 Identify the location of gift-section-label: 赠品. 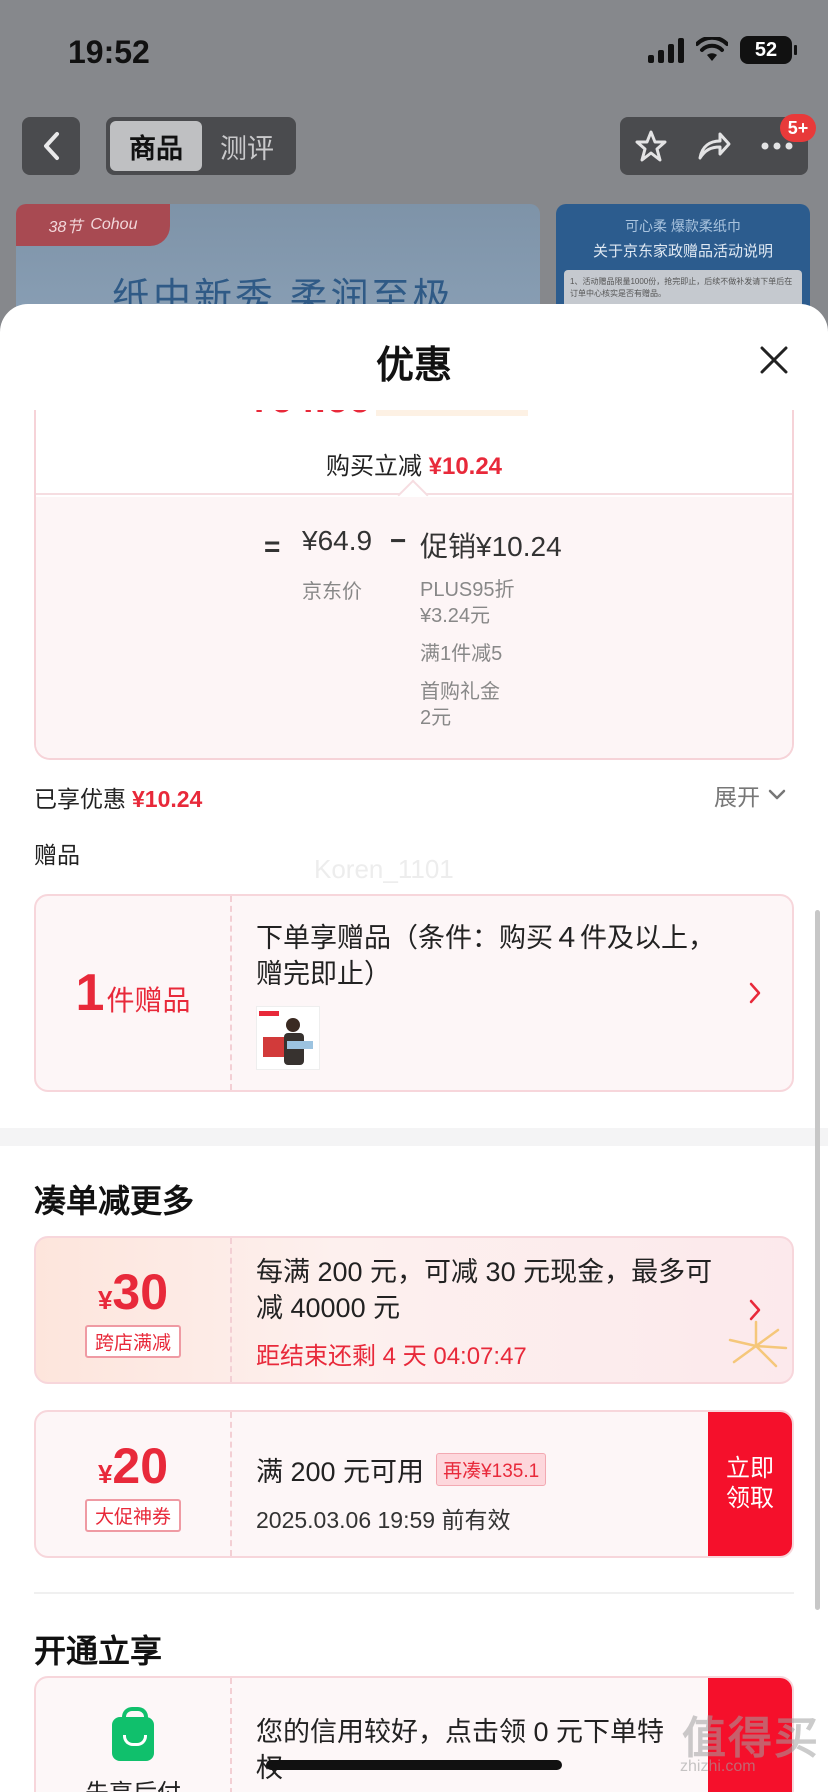
(57, 855).